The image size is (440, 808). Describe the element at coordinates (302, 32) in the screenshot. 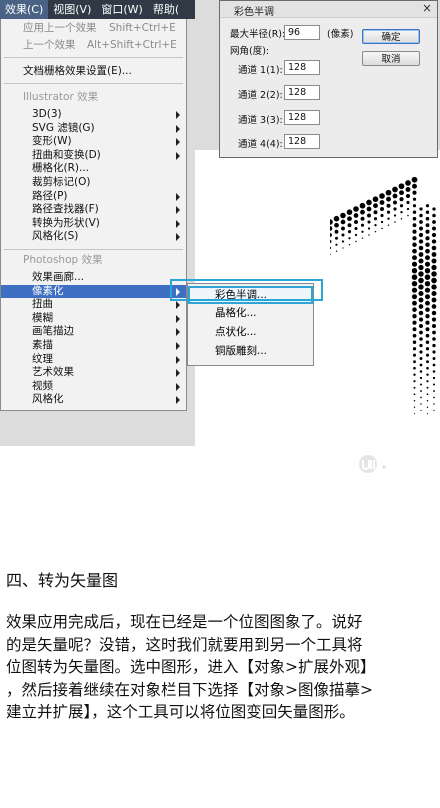

I see `max-radius-input` at that location.